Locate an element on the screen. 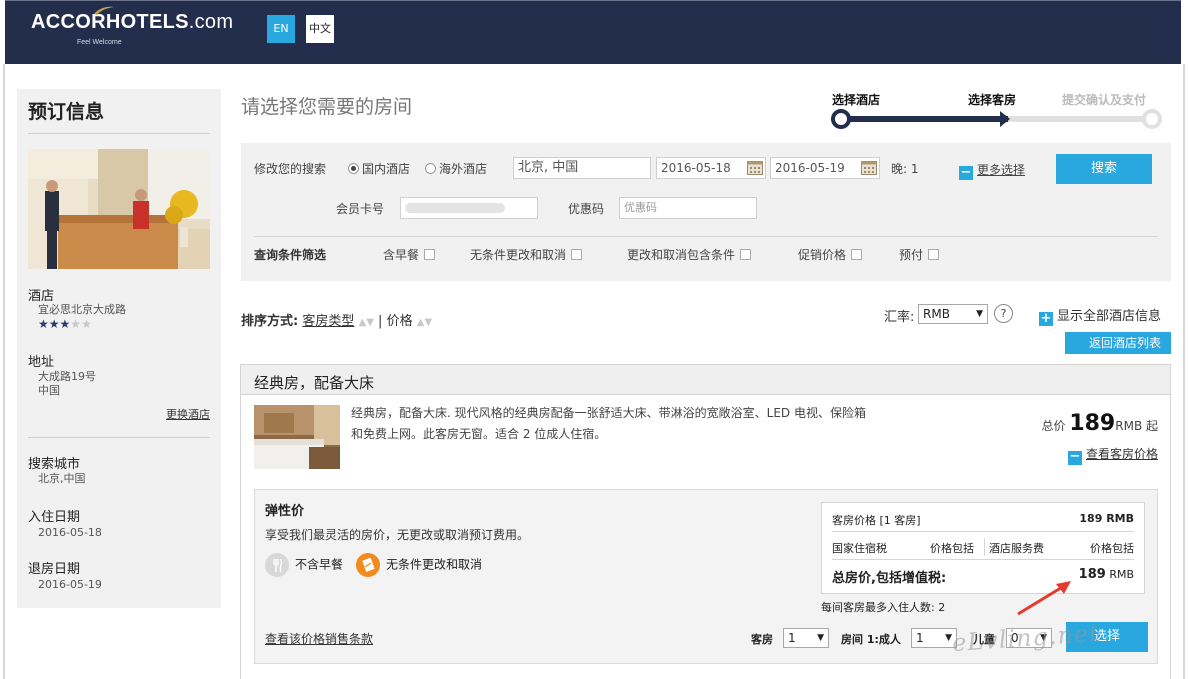 The width and height of the screenshot is (1188, 679). step-confirm-pay: 提交确认及支付 is located at coordinates (1104, 100).